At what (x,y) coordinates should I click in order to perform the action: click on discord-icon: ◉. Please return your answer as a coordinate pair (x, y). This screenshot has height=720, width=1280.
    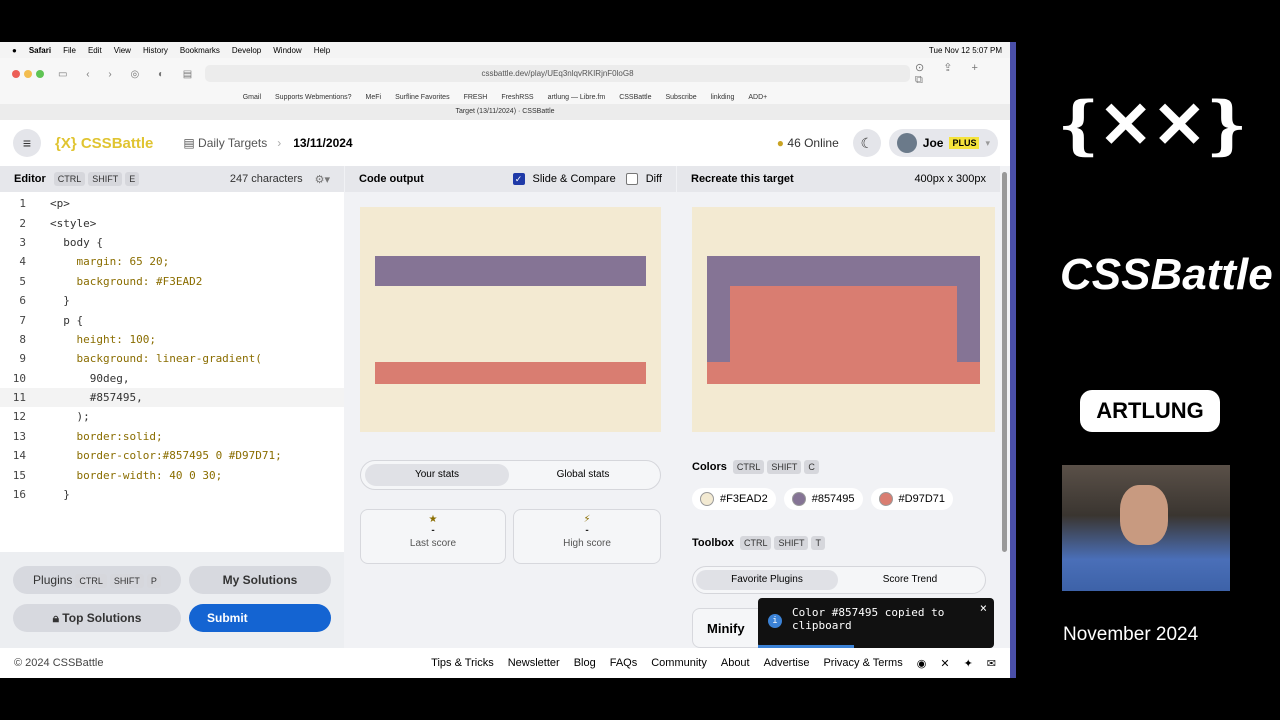
    Looking at the image, I should click on (922, 663).